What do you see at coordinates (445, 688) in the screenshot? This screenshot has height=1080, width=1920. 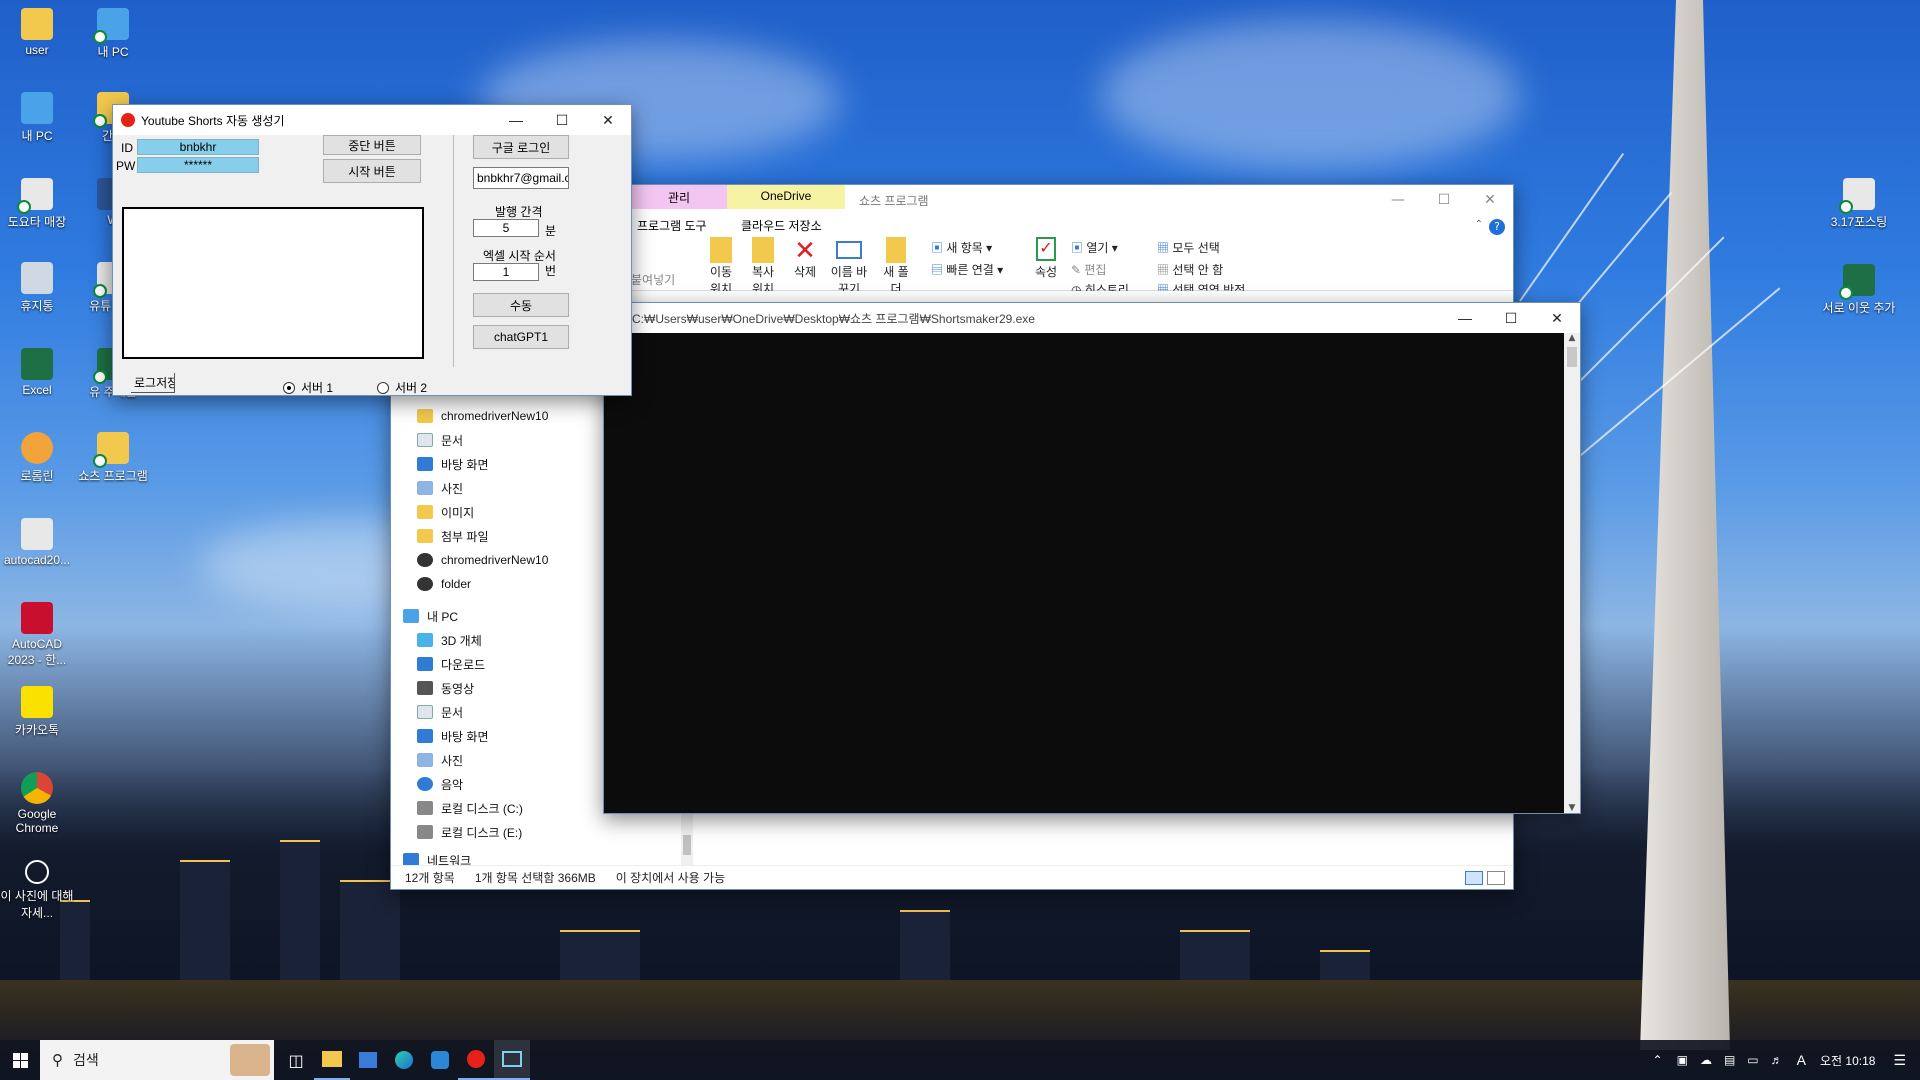 I see `nav-item: 동영상` at bounding box center [445, 688].